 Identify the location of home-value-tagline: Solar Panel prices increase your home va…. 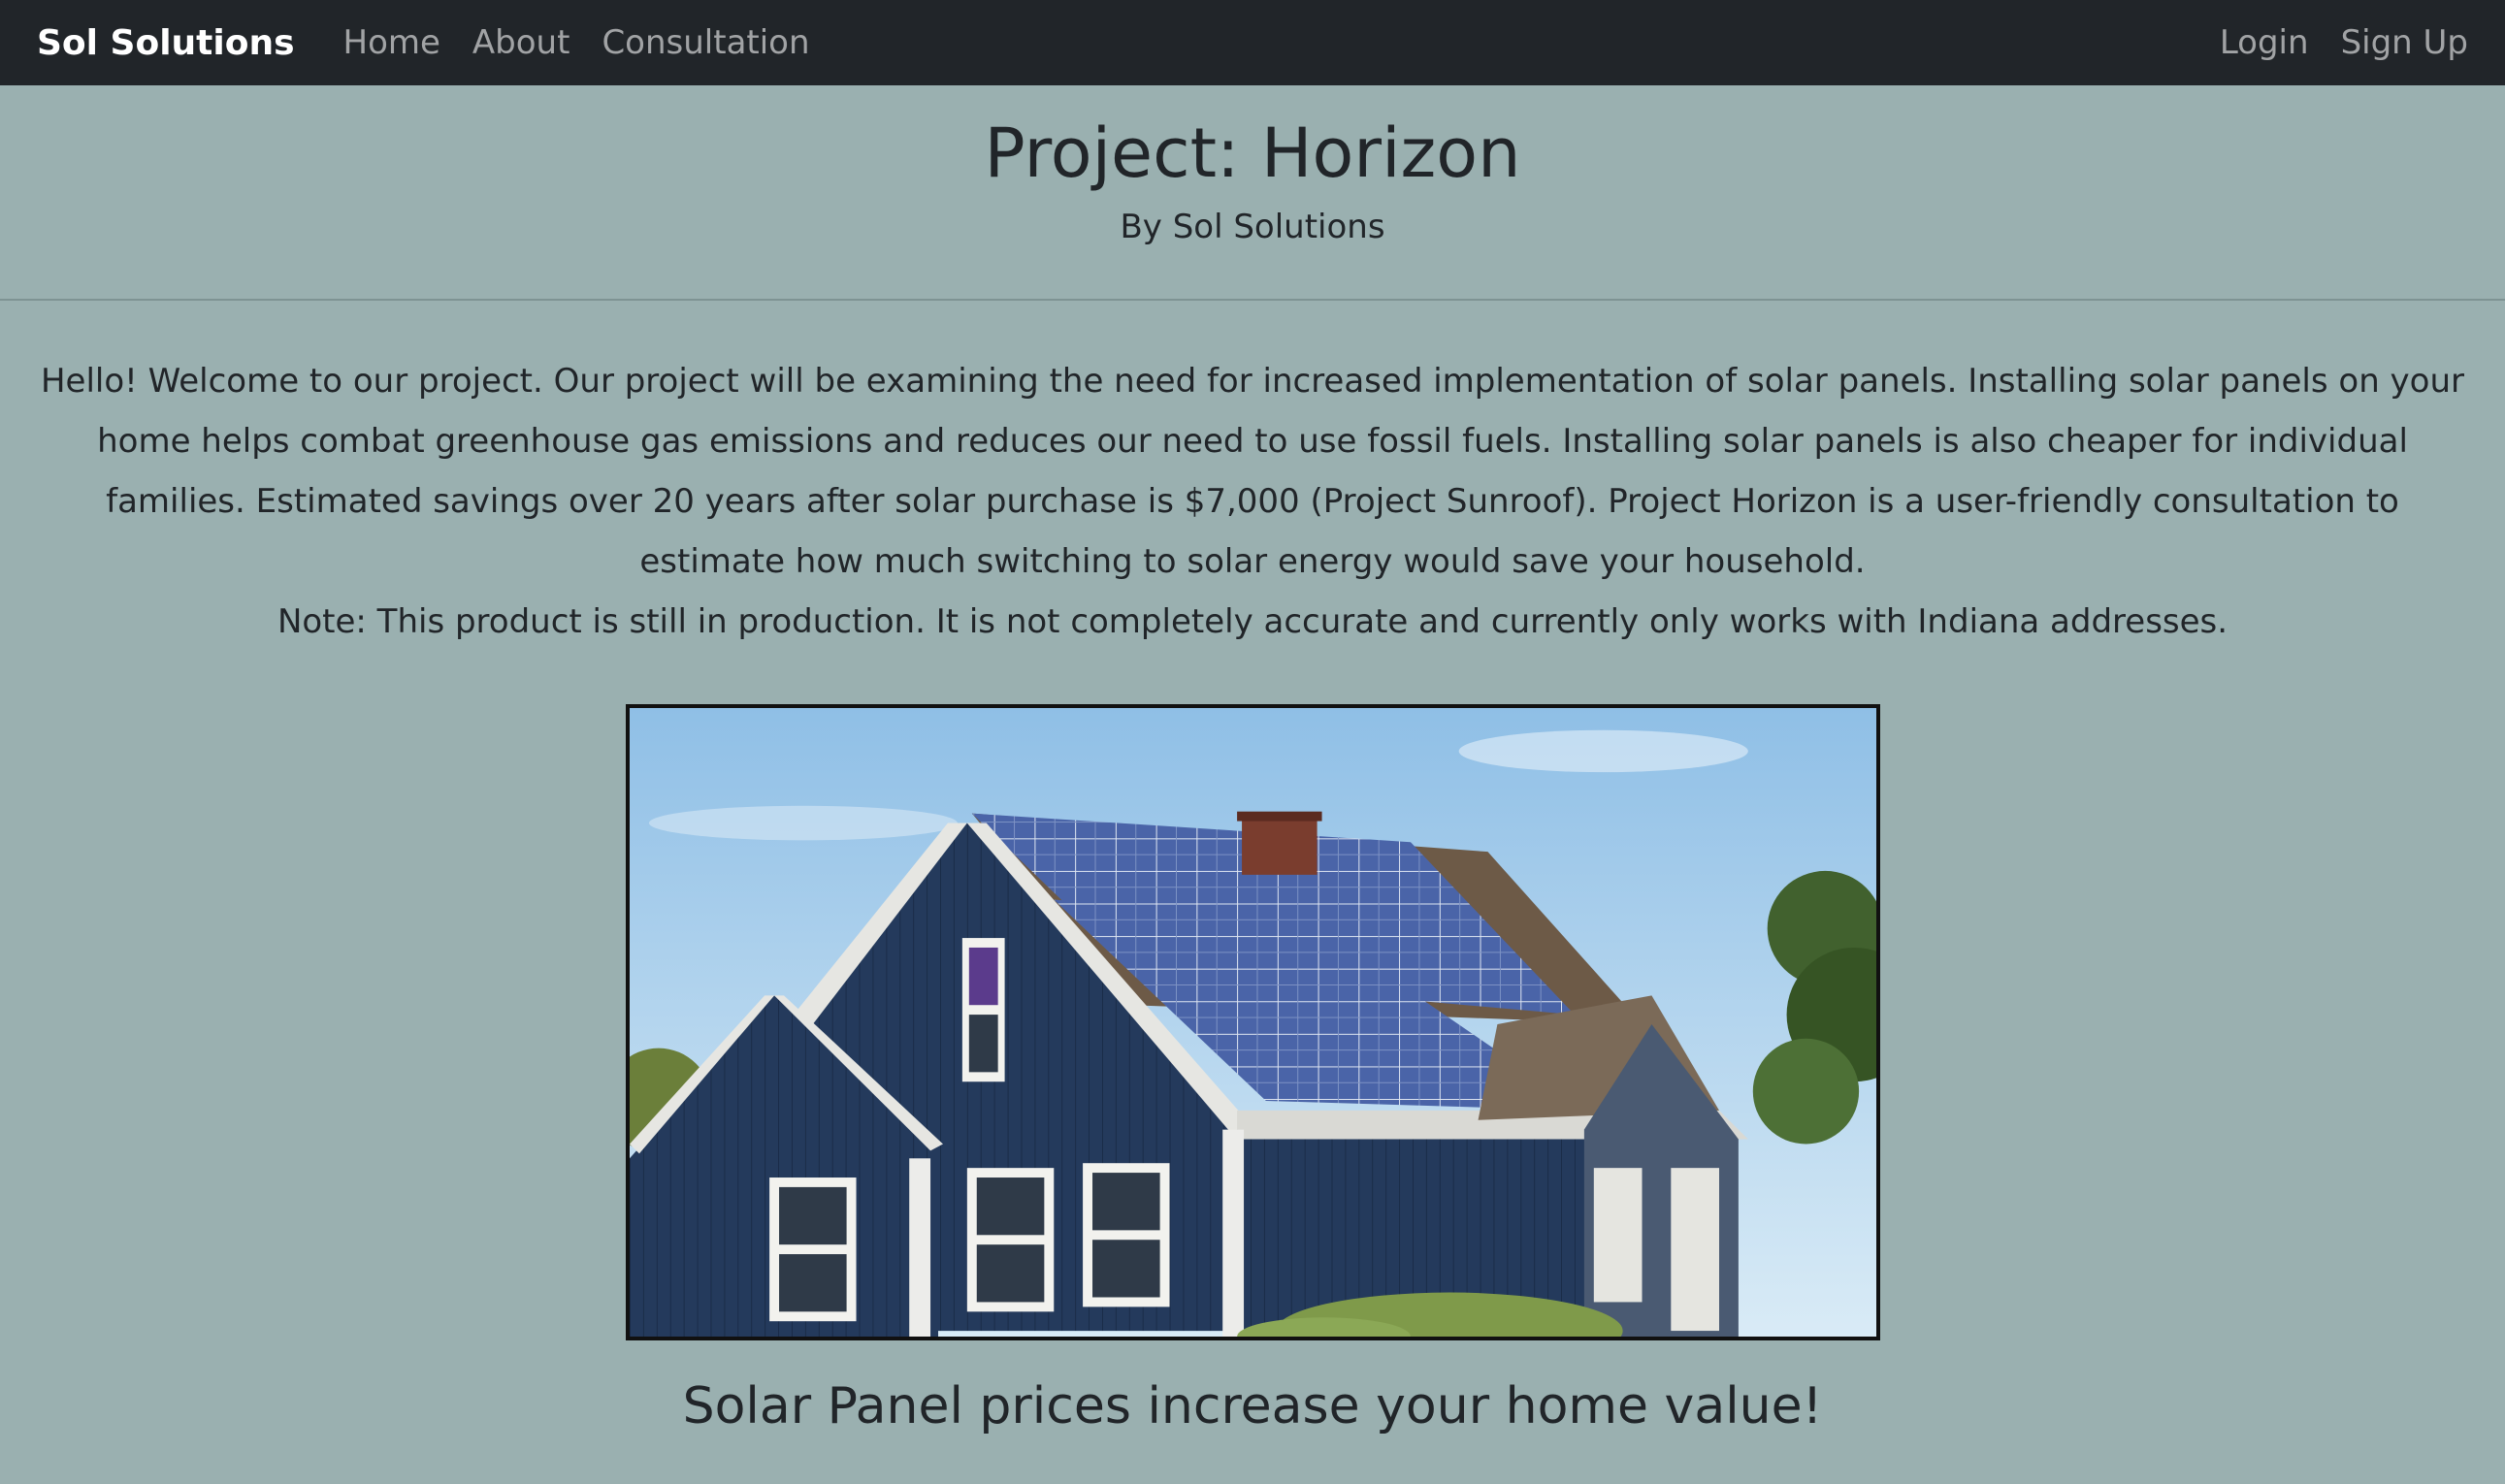
(1252, 1406).